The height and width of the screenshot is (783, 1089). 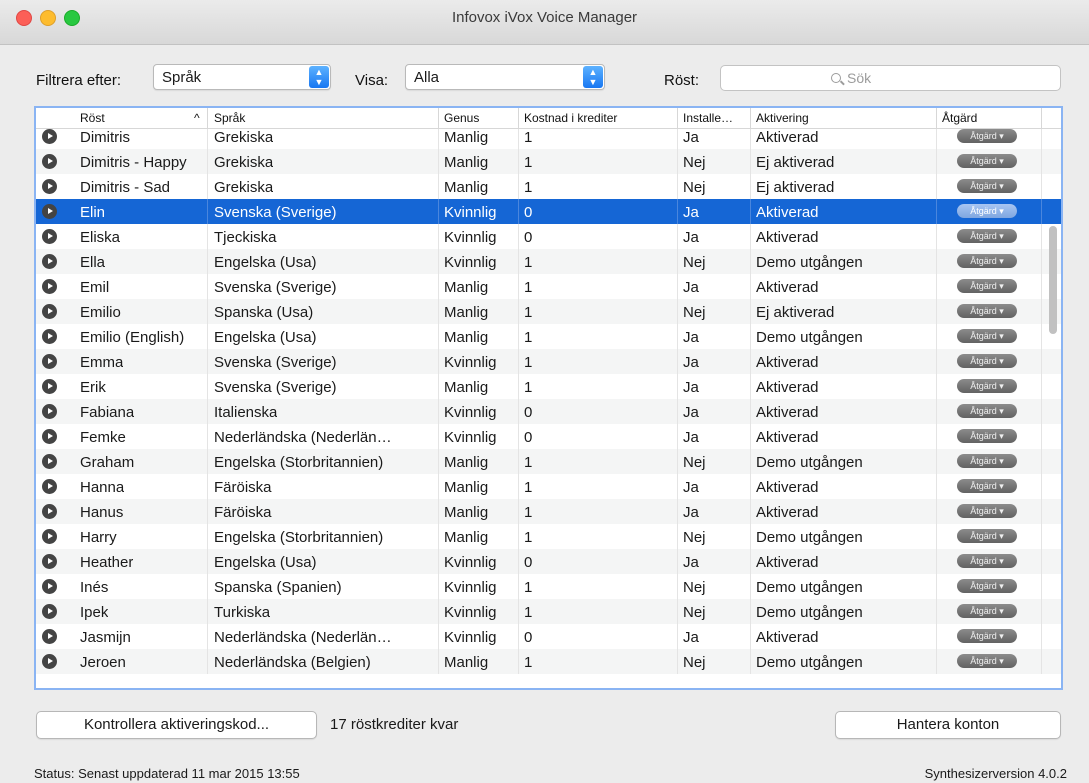 What do you see at coordinates (466, 162) in the screenshot?
I see `cell-gender: Manlig` at bounding box center [466, 162].